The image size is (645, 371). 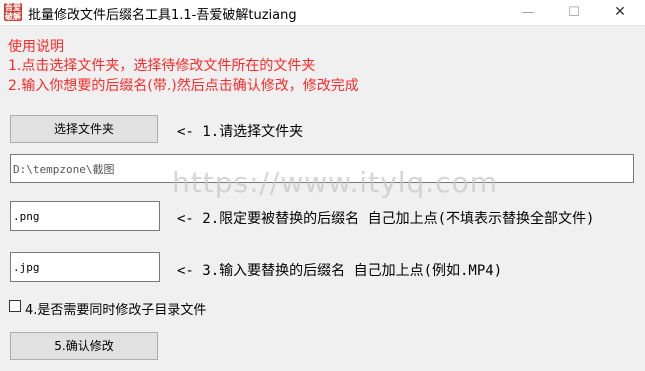 I want to click on subdirectory-checkbox-label: 4.是否需要同时修改子目录文件, so click(x=115, y=308).